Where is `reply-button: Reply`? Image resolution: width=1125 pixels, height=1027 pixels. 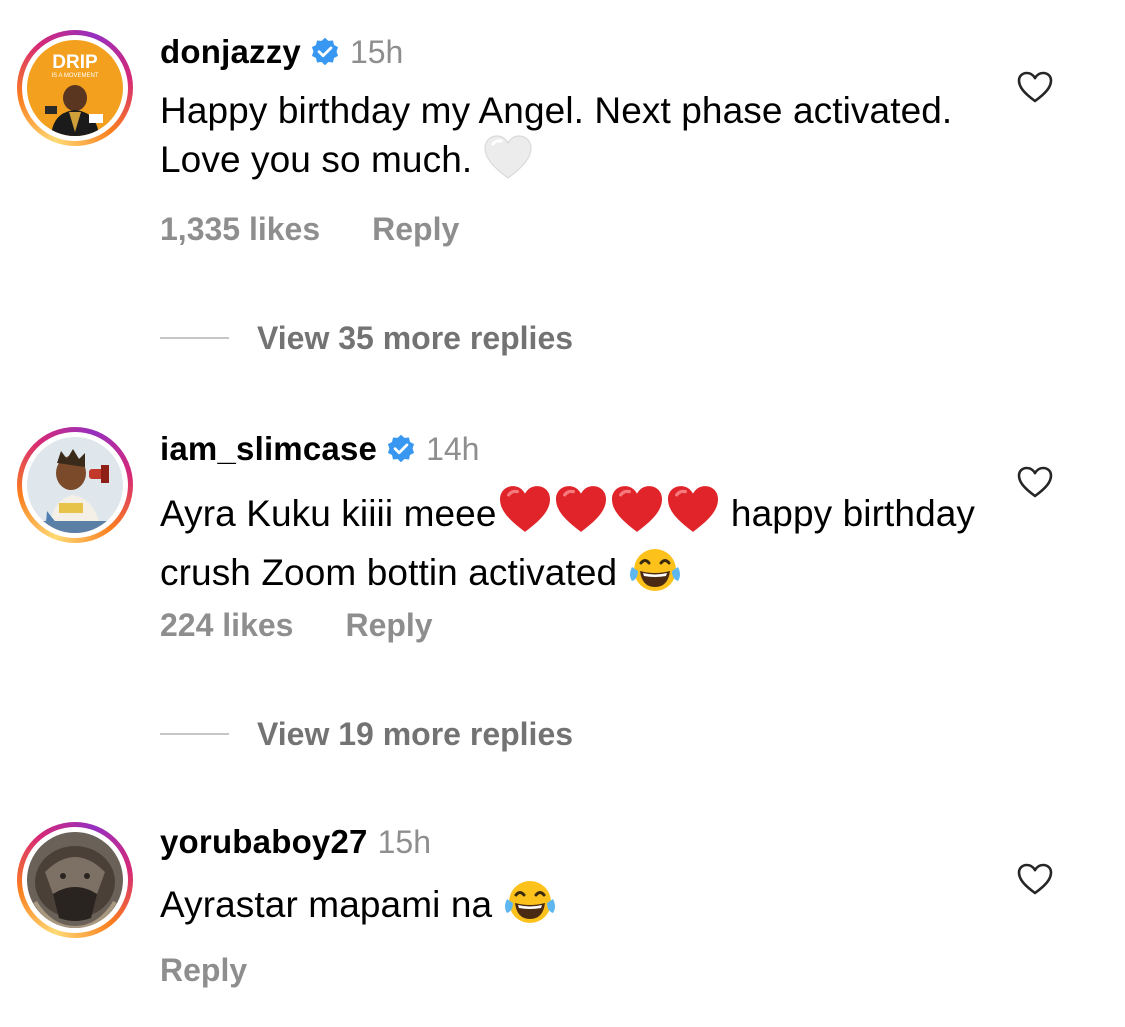
reply-button: Reply is located at coordinates (203, 970).